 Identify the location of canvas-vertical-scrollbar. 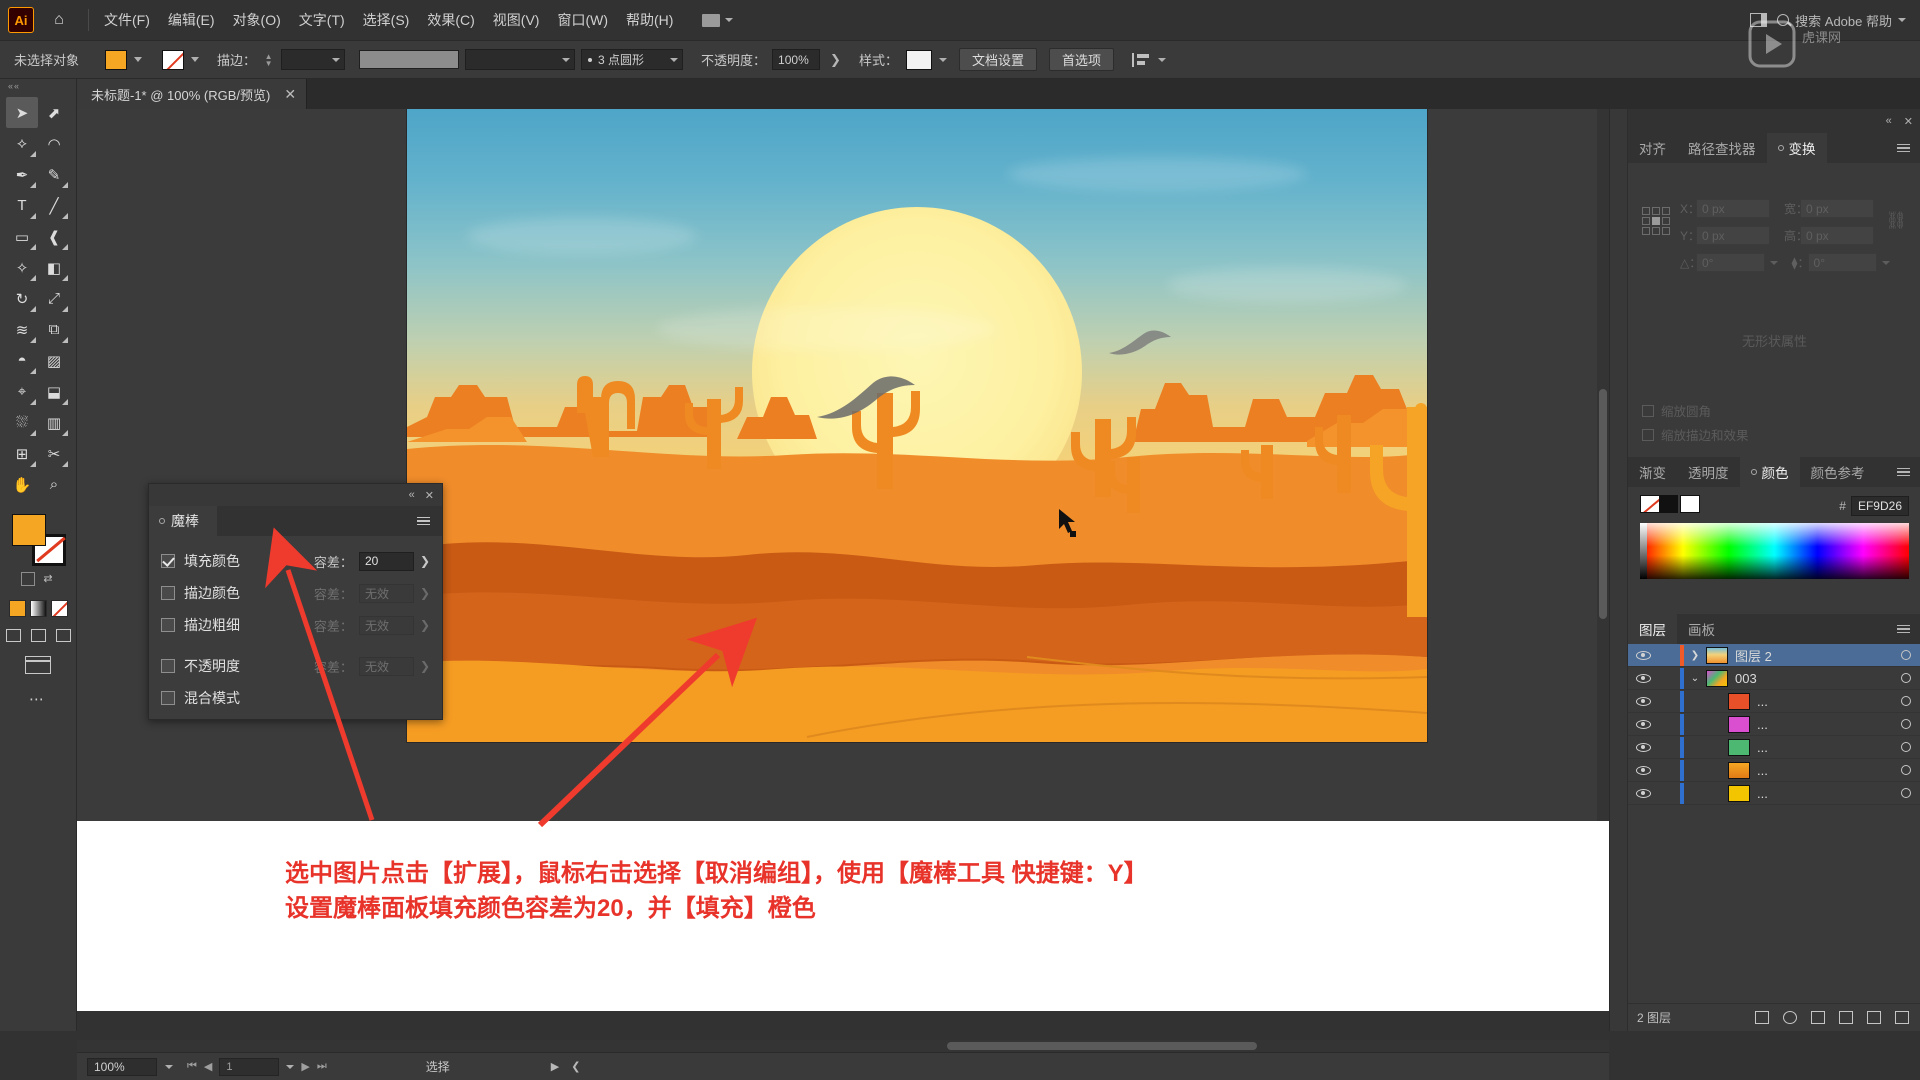
(1603, 465).